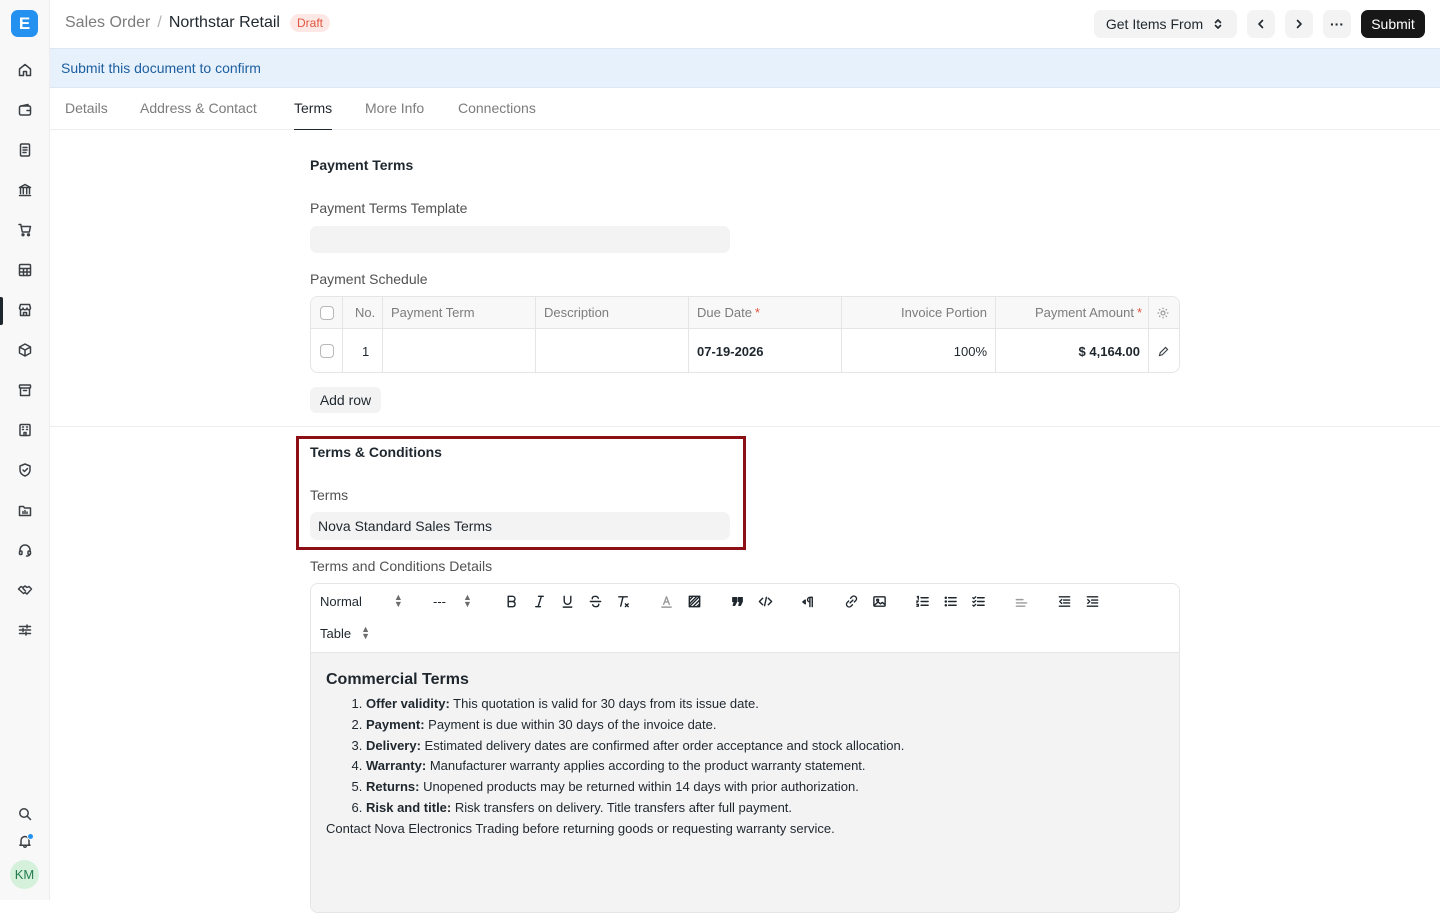 The width and height of the screenshot is (1440, 913). What do you see at coordinates (327, 350) in the screenshot?
I see `row-checkbox` at bounding box center [327, 350].